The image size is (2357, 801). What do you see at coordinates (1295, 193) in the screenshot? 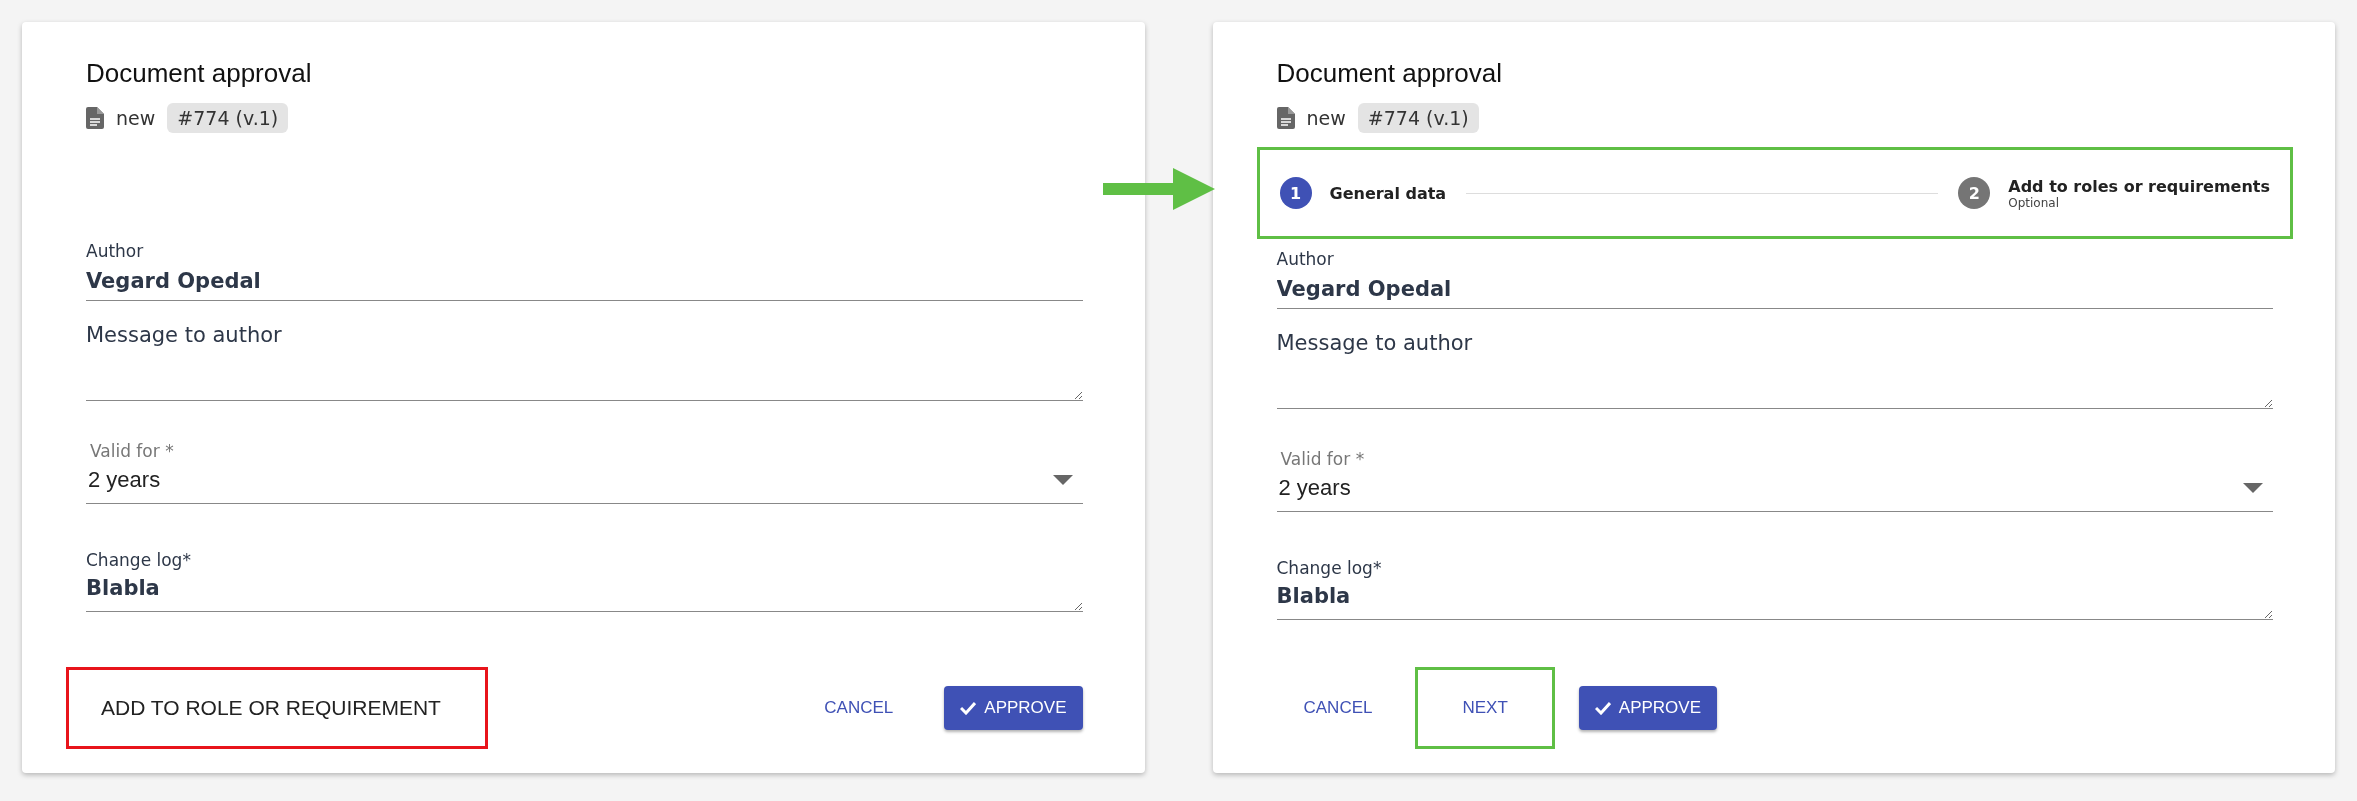
I see `step-number: 1` at bounding box center [1295, 193].